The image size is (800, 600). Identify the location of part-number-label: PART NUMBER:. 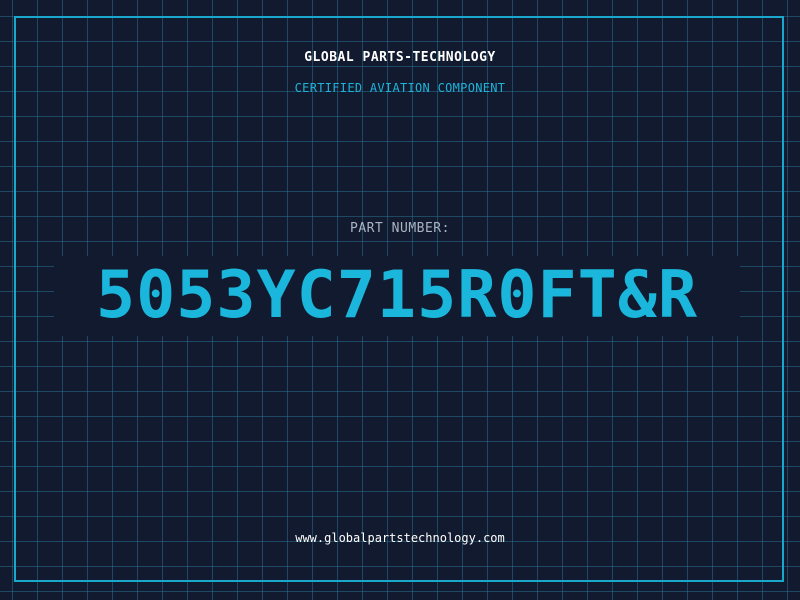
(400, 228).